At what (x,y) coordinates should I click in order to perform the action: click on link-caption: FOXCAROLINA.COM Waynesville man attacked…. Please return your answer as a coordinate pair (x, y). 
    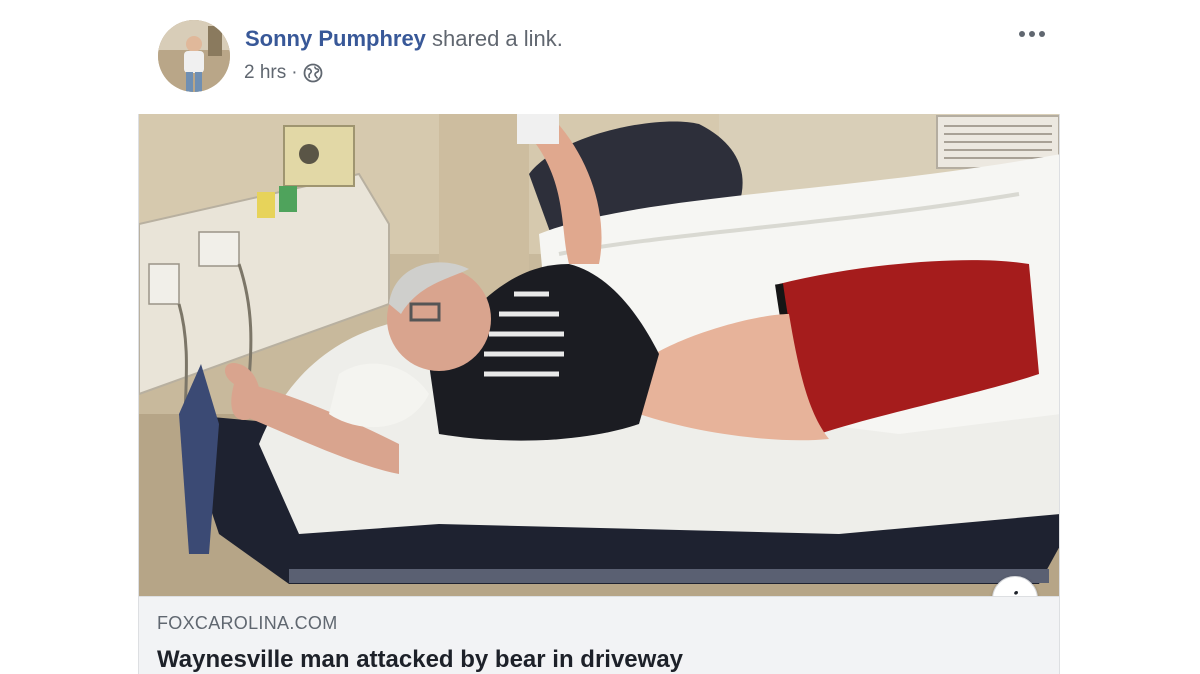
    Looking at the image, I should click on (599, 635).